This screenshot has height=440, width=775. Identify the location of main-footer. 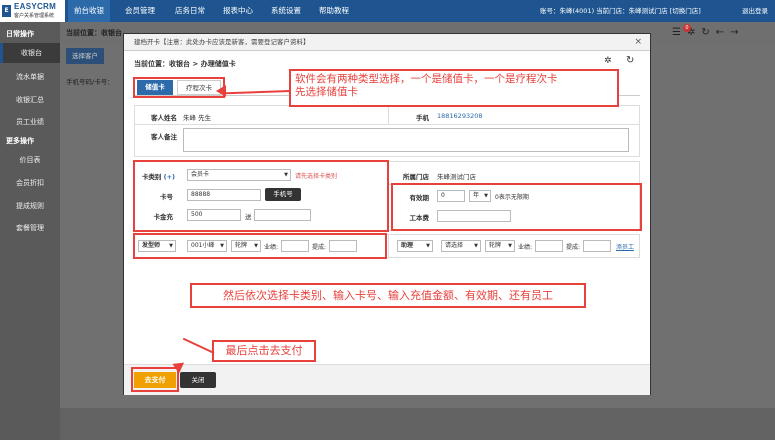
(417, 424).